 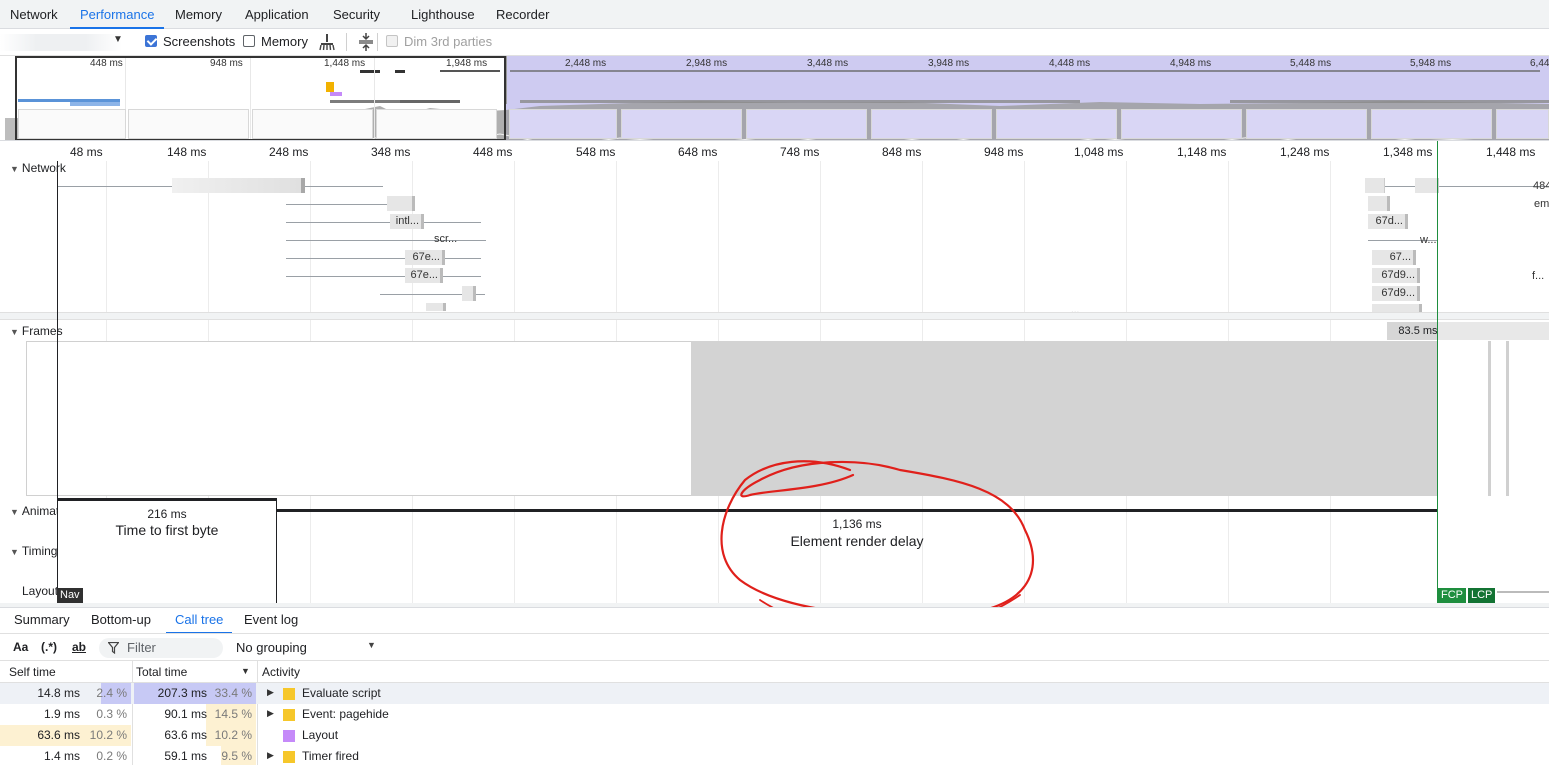 I want to click on collapse-icon, so click(x=366, y=42).